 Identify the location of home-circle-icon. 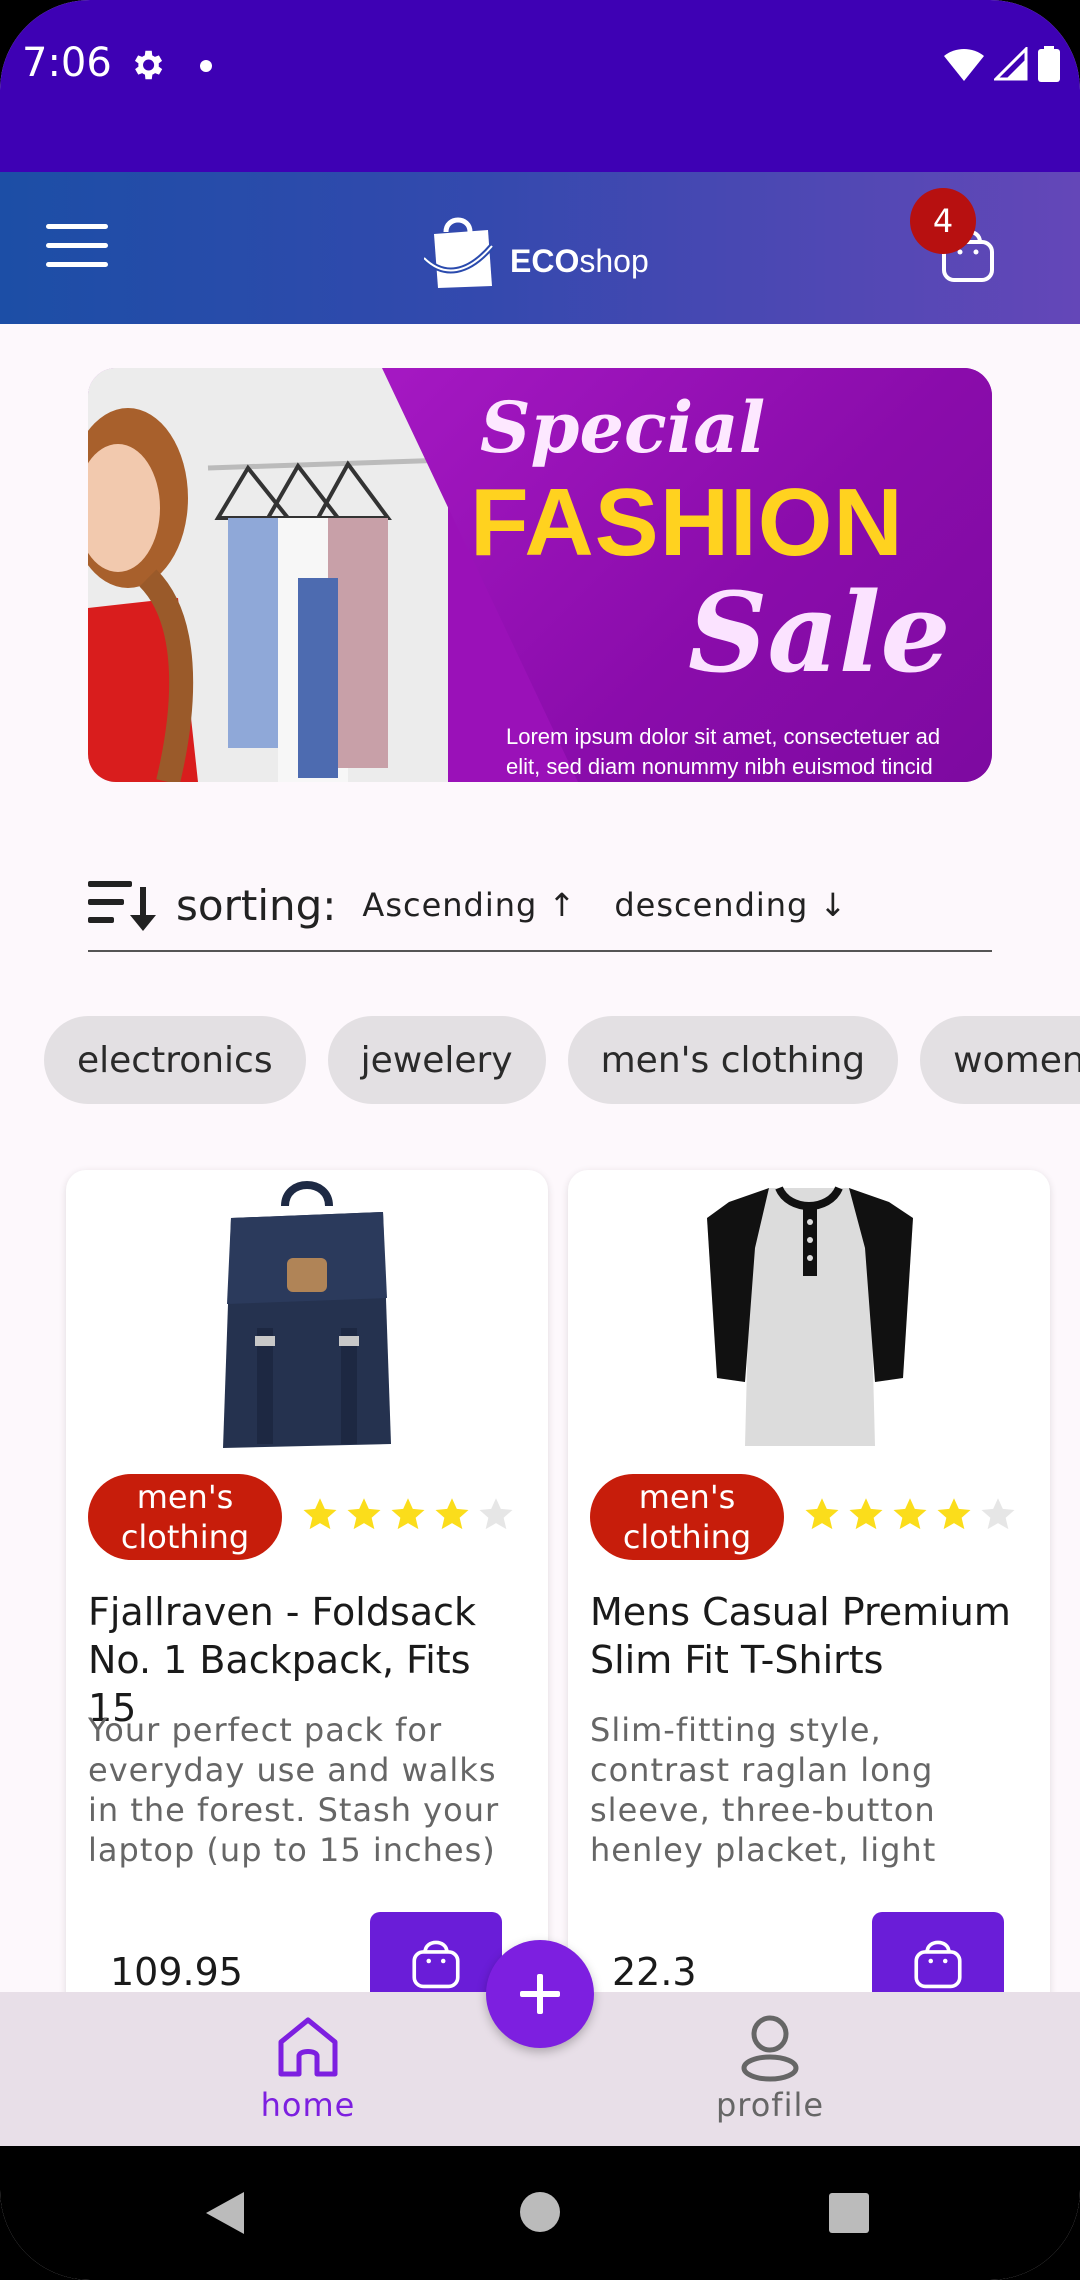
(540, 2212).